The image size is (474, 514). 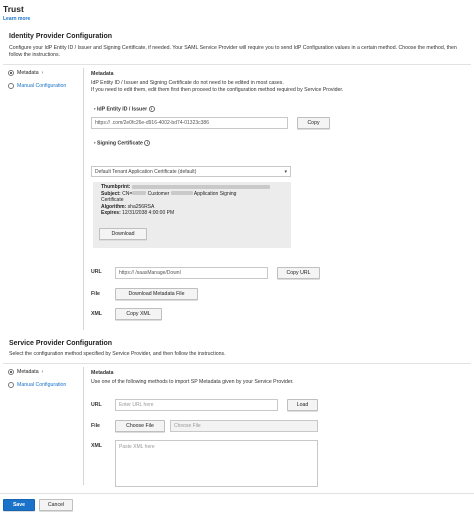 What do you see at coordinates (298, 273) in the screenshot?
I see `copy-url-button: Copy URL` at bounding box center [298, 273].